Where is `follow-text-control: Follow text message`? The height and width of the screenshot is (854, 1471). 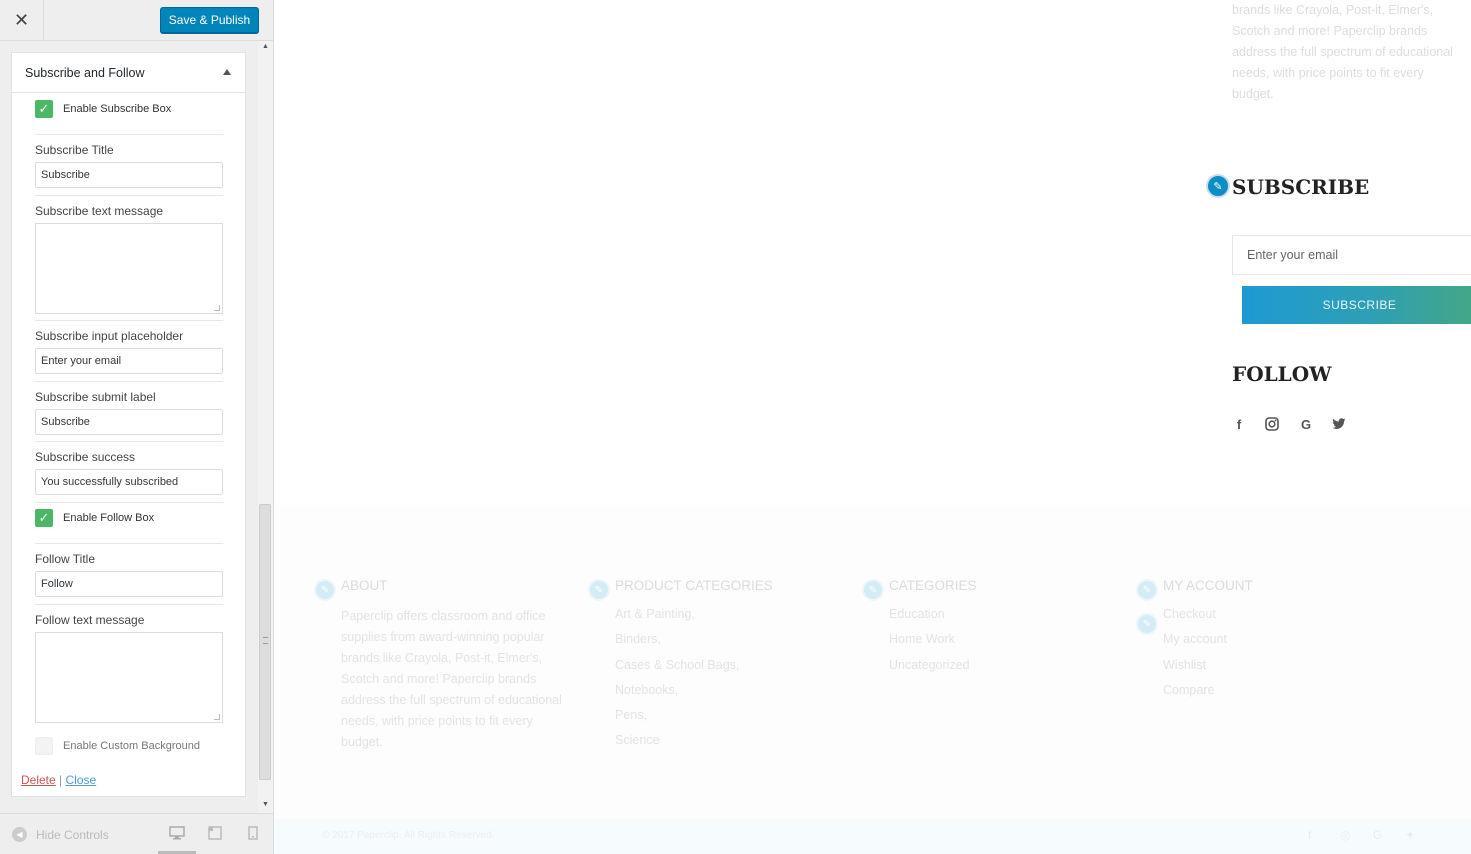
follow-text-control: Follow text message is located at coordinates (129, 668).